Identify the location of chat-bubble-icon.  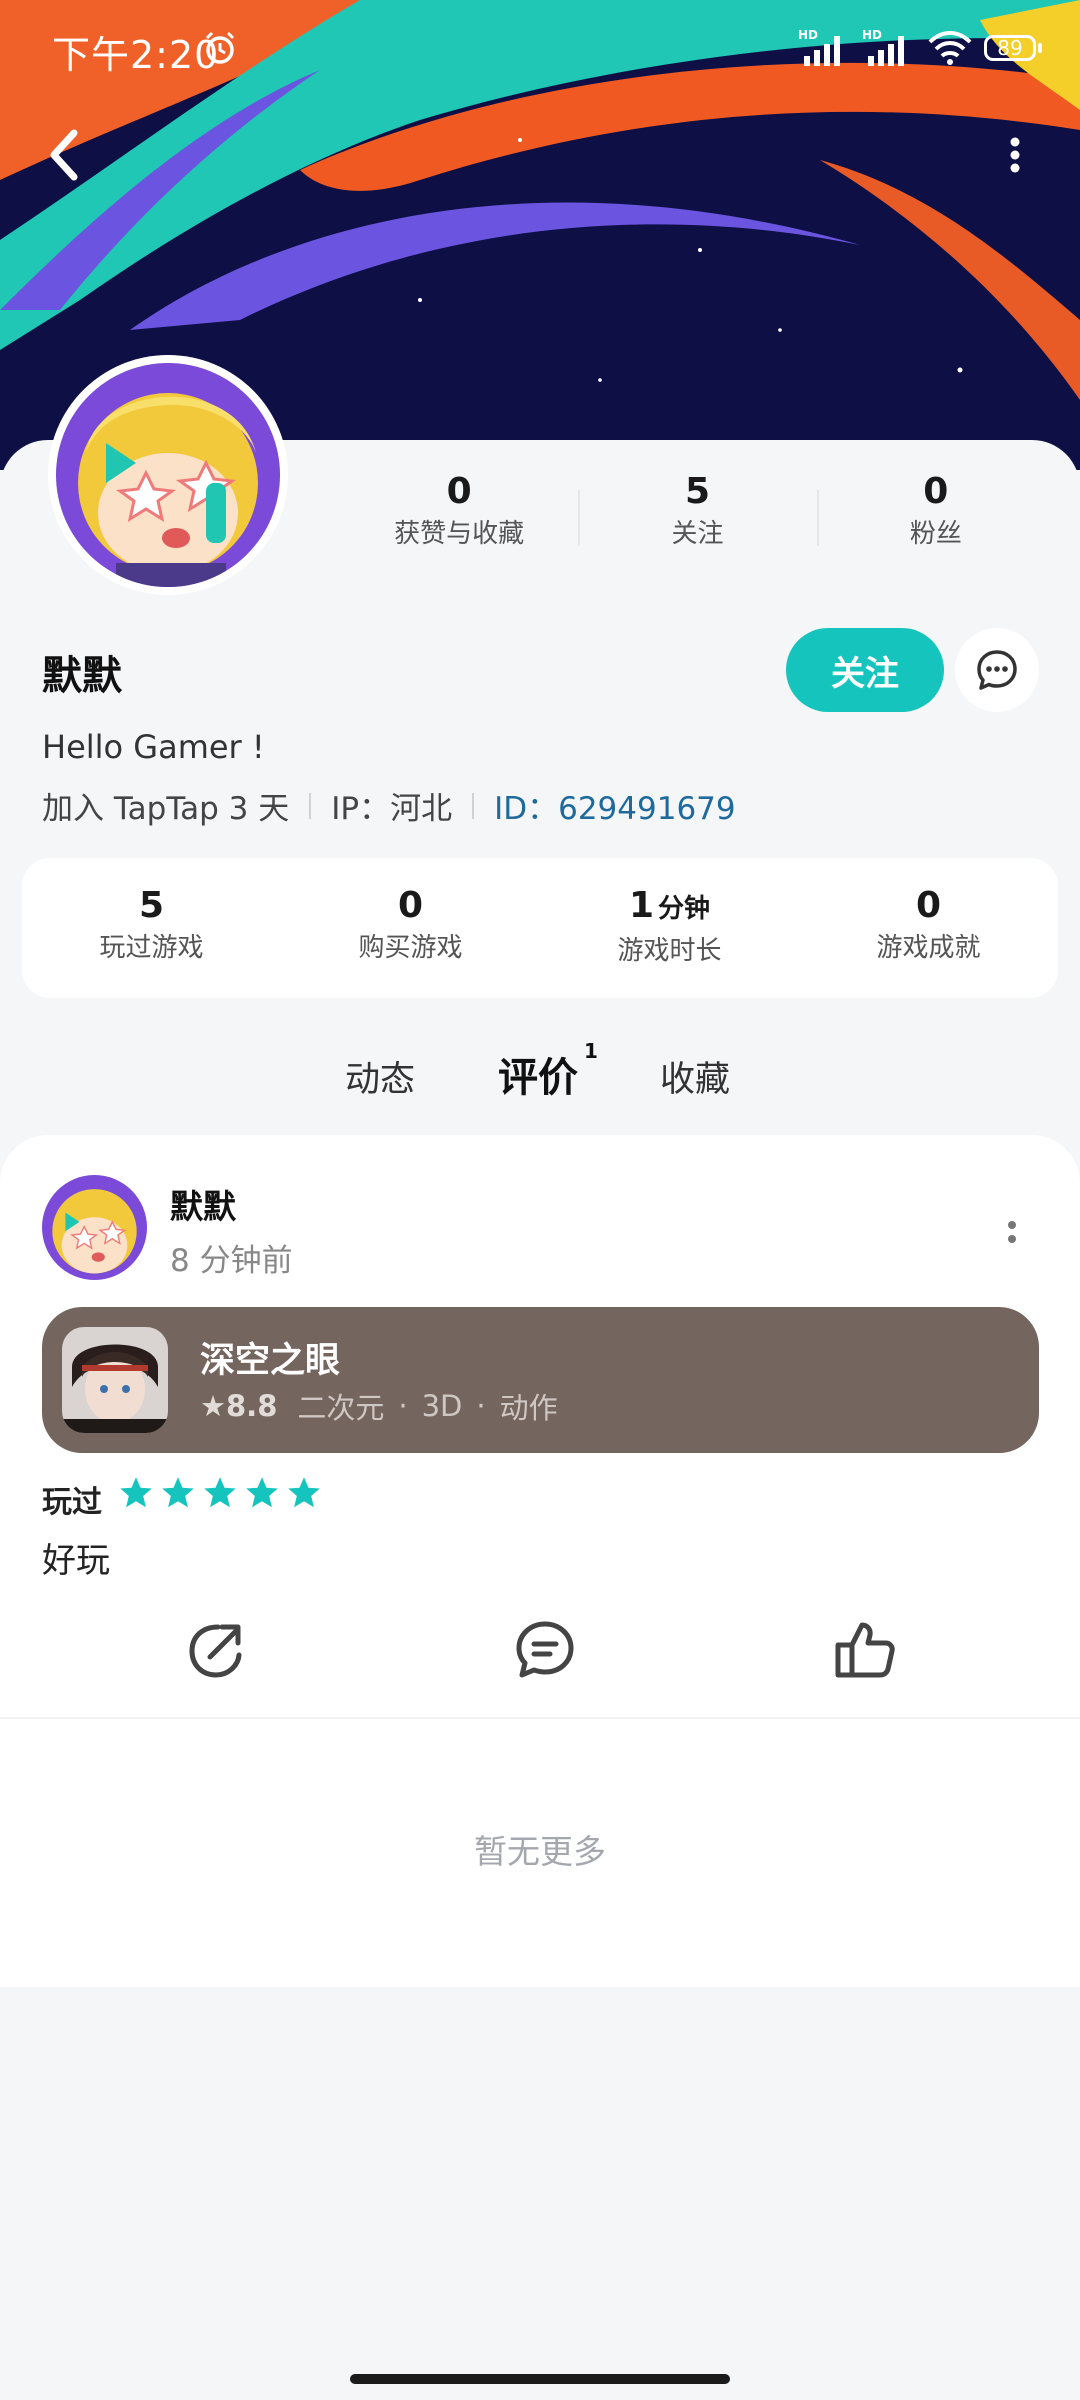
(997, 670).